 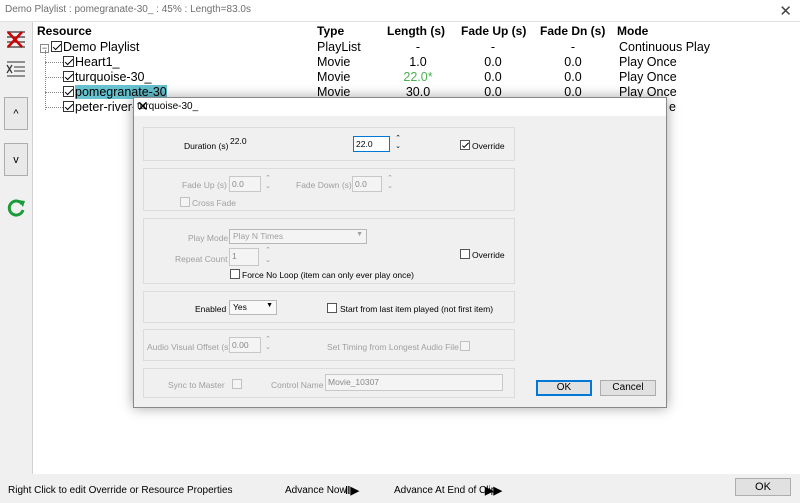 I want to click on cross-fade-checkbox, so click(x=185, y=202).